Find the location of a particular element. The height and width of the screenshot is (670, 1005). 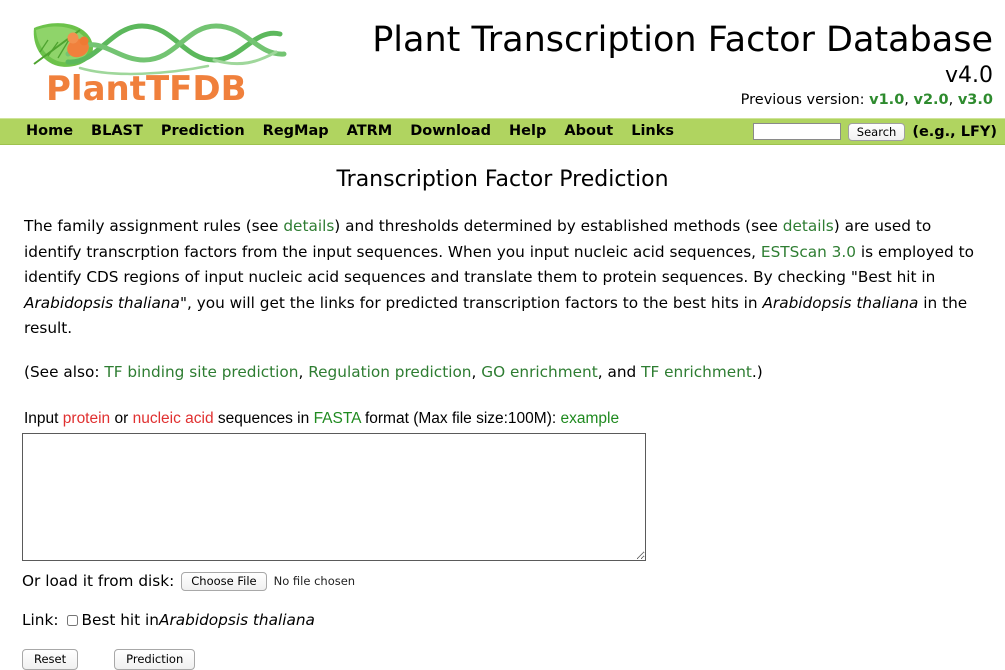

nav-item-prediction: Prediction is located at coordinates (203, 131).